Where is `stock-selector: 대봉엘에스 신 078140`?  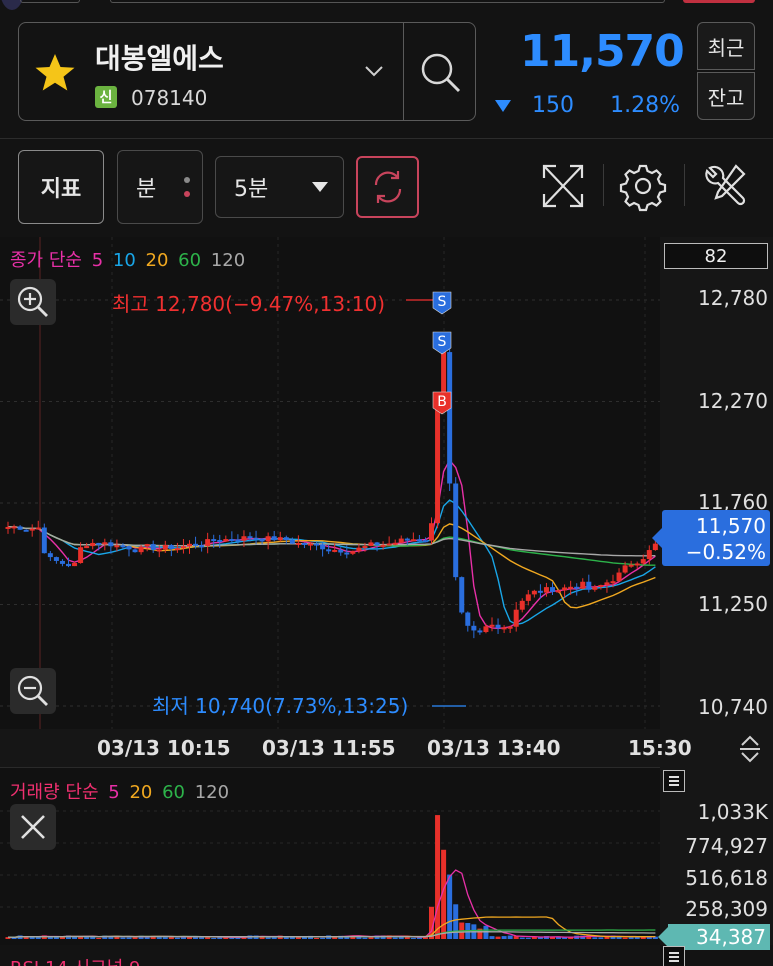
stock-selector: 대봉엘에스 신 078140 is located at coordinates (247, 71).